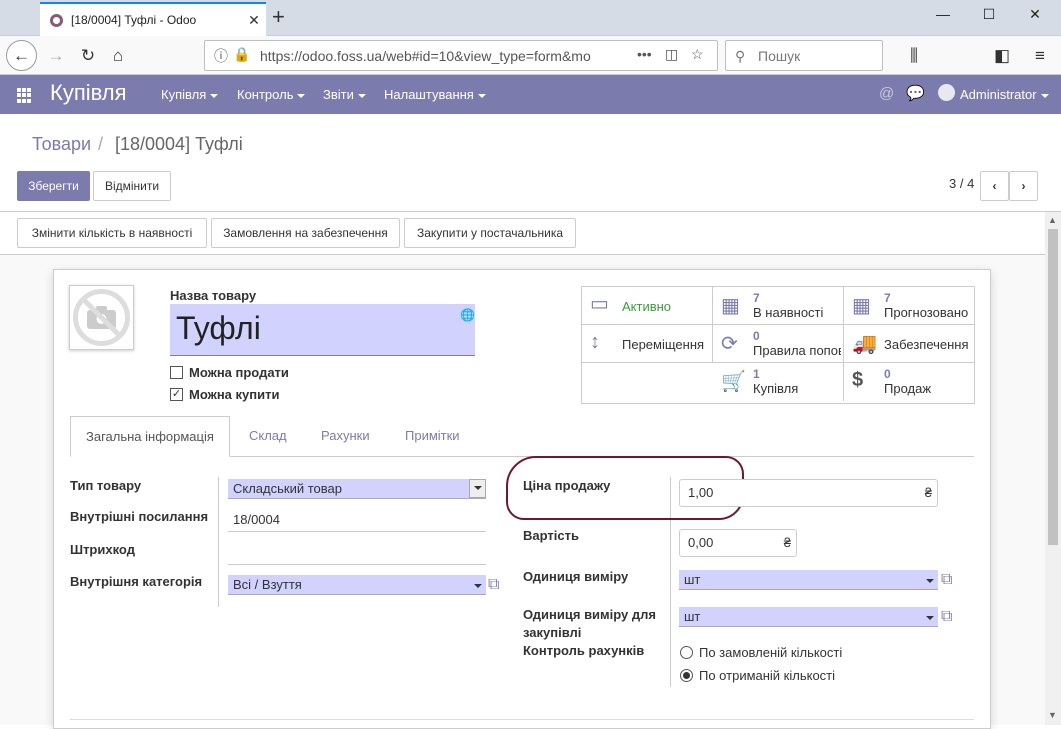  Describe the element at coordinates (357, 585) in the screenshot. I see `internal-category-select: Всі / Взуття` at that location.